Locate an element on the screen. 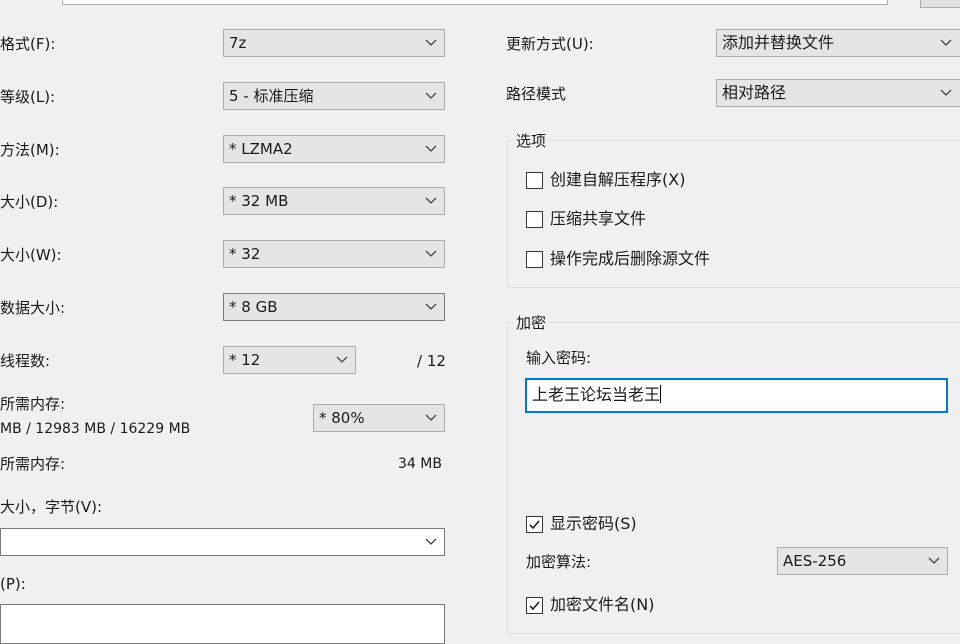 This screenshot has width=960, height=644. split-volume-combo is located at coordinates (222, 542).